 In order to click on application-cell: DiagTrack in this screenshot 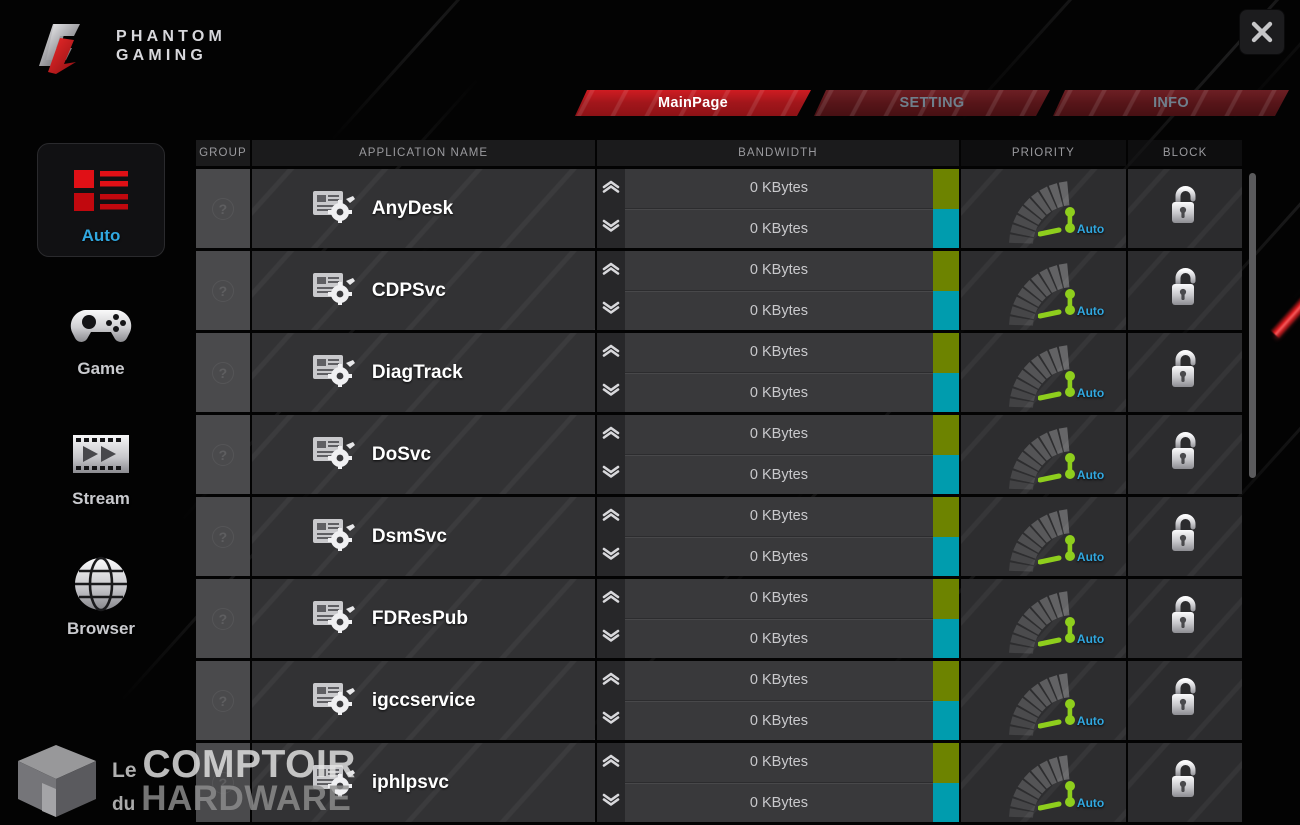, I will do `click(423, 372)`.